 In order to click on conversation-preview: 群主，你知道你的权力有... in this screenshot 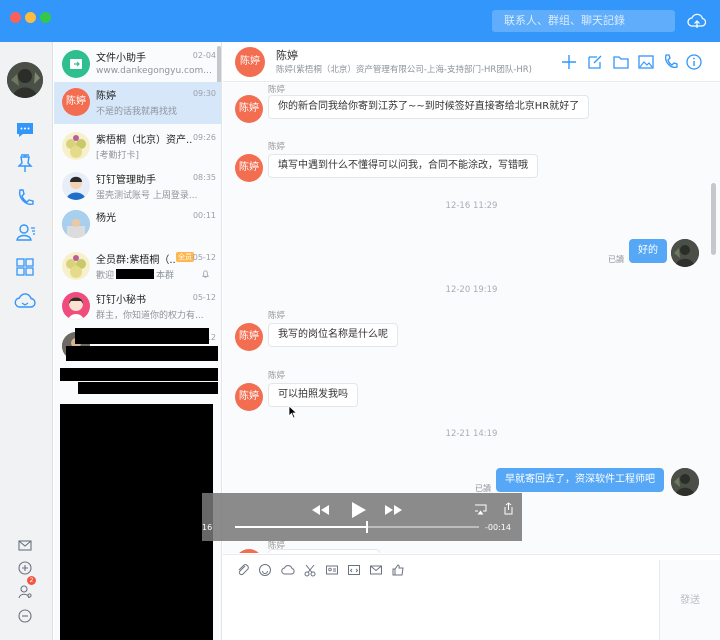, I will do `click(150, 316)`.